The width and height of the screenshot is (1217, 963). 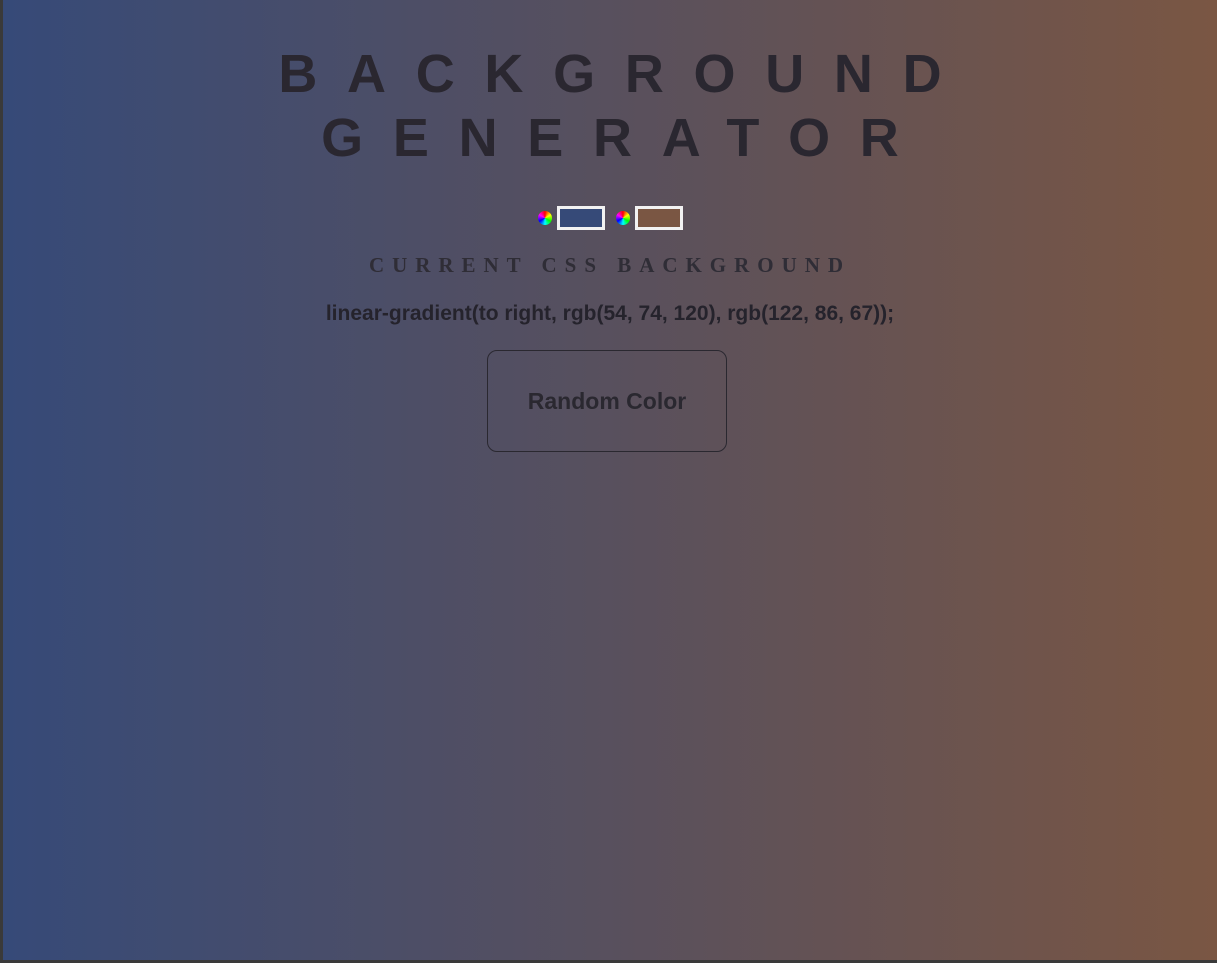 I want to click on color-pickers, so click(x=610, y=218).